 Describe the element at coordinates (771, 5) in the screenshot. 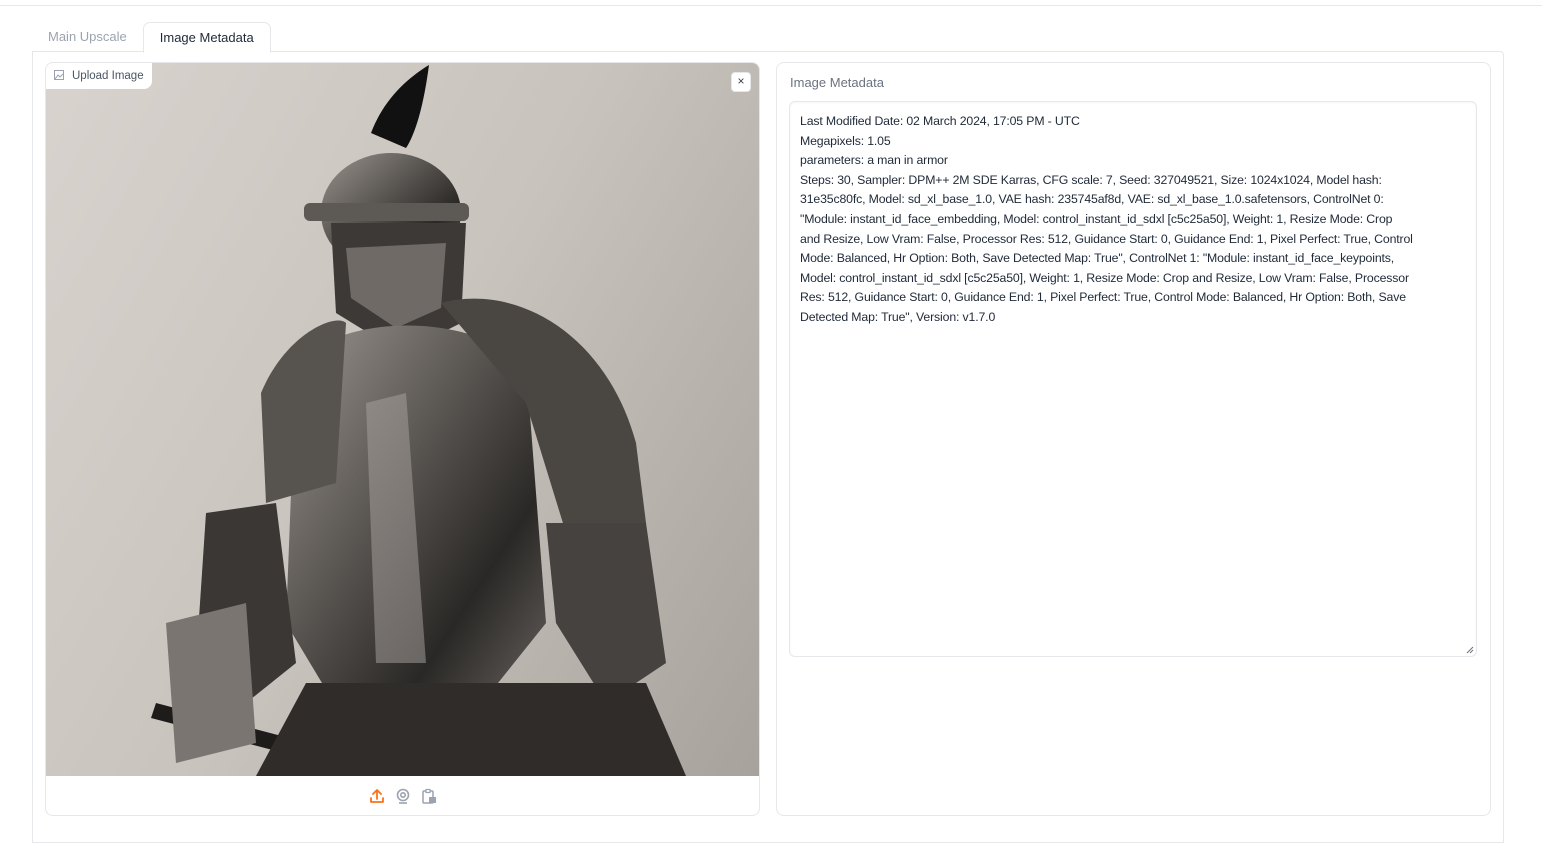

I see `top-divider` at that location.